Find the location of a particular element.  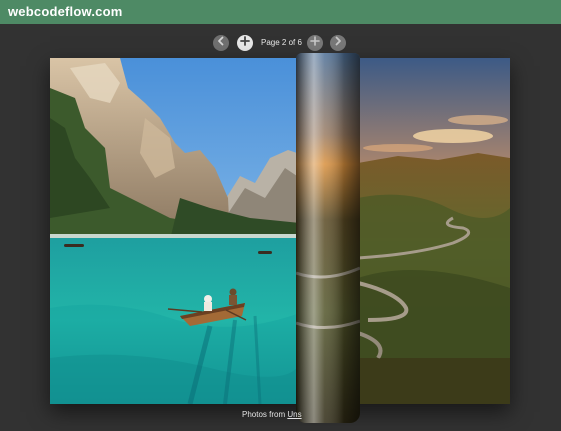

page-indicator: Page 2 of 6 is located at coordinates (281, 42).